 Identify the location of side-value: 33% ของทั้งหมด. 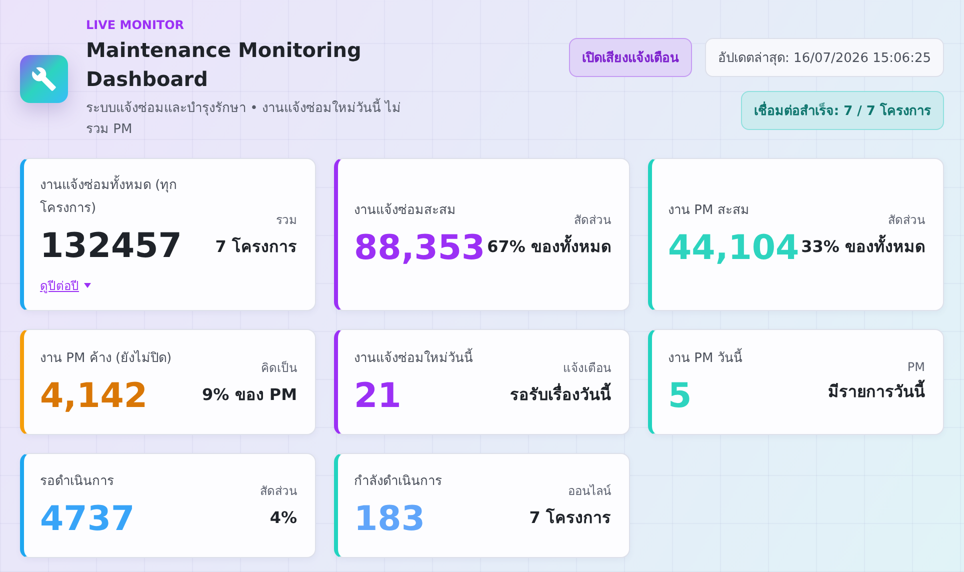
(863, 247).